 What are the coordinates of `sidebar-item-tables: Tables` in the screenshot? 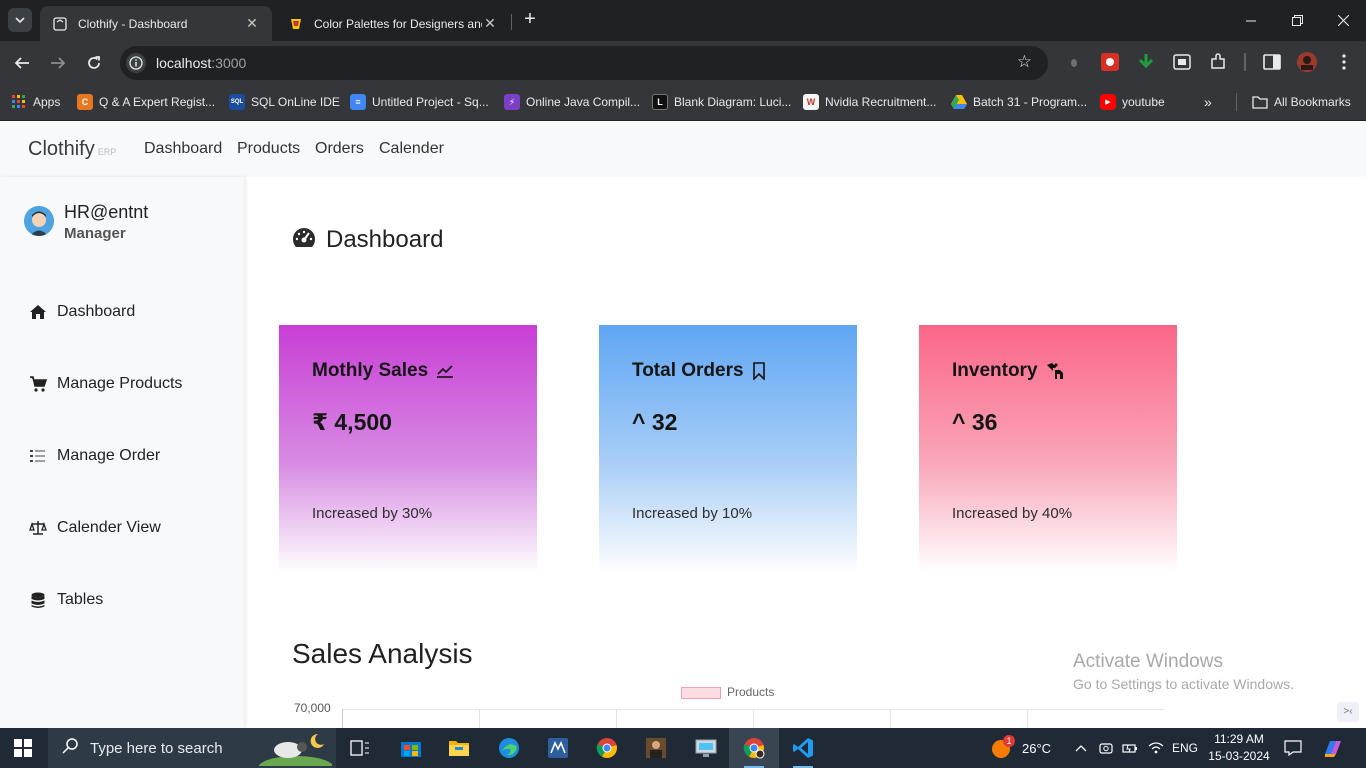 It's located at (65, 600).